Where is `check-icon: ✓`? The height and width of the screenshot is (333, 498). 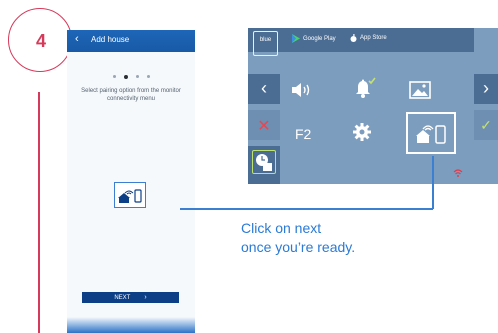
check-icon: ✓ is located at coordinates (486, 125).